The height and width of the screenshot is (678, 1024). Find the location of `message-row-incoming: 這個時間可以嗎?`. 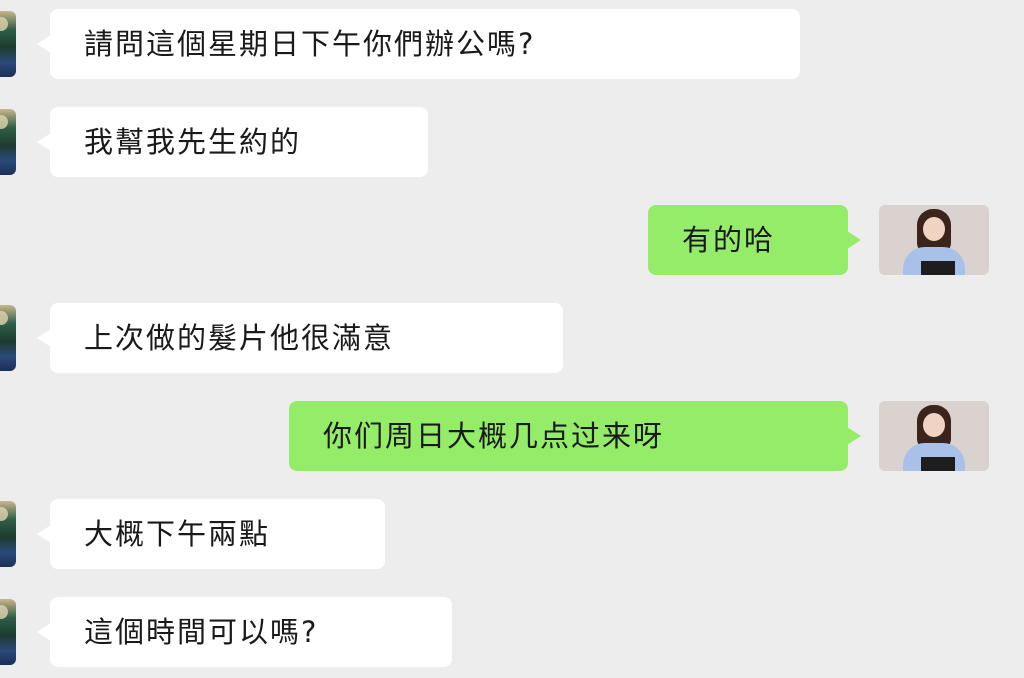

message-row-incoming: 這個時間可以嗎? is located at coordinates (512, 632).